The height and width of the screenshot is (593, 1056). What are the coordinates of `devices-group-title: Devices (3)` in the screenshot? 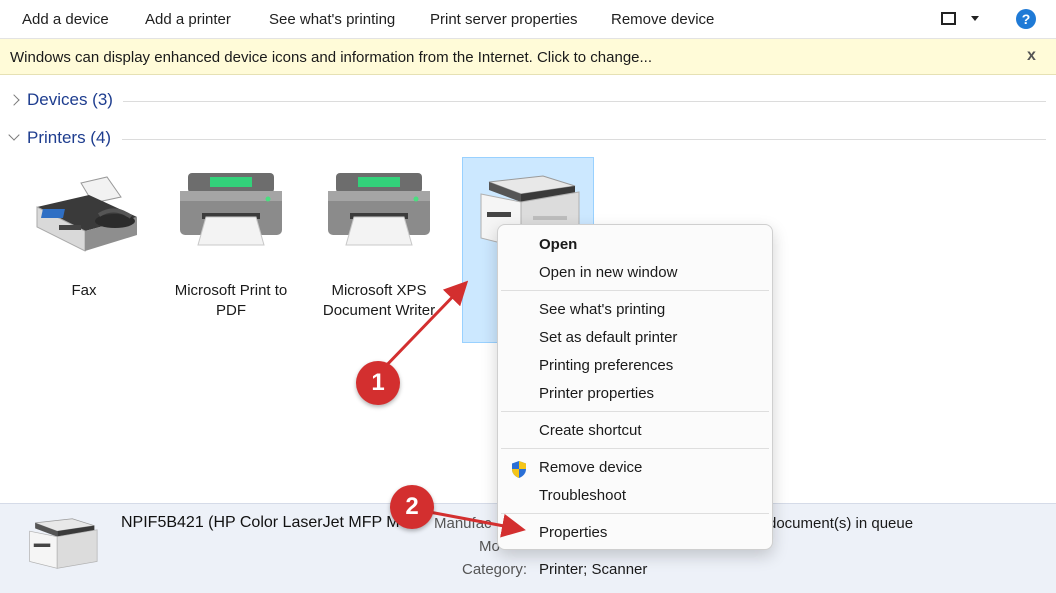 It's located at (70, 100).